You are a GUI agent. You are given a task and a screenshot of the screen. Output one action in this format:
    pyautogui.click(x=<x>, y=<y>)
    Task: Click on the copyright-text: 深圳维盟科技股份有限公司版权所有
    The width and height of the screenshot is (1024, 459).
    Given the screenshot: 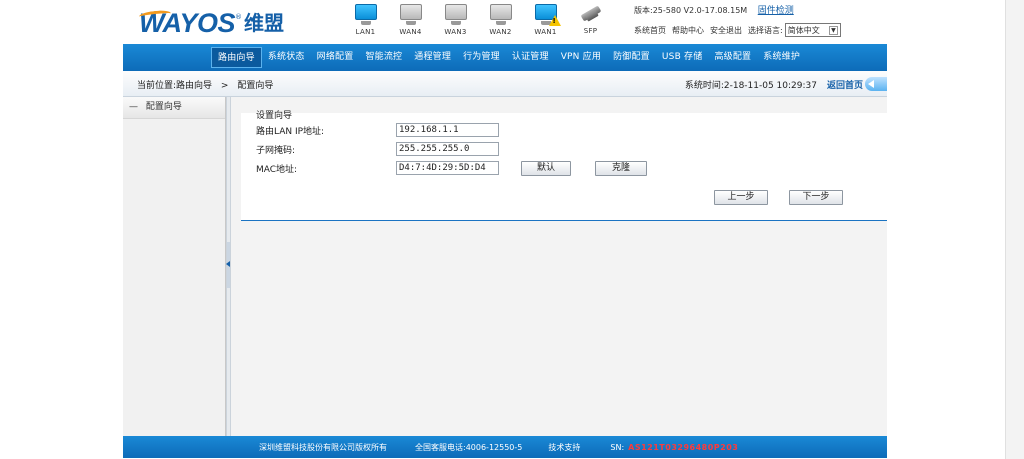 What is the action you would take?
    pyautogui.click(x=323, y=447)
    